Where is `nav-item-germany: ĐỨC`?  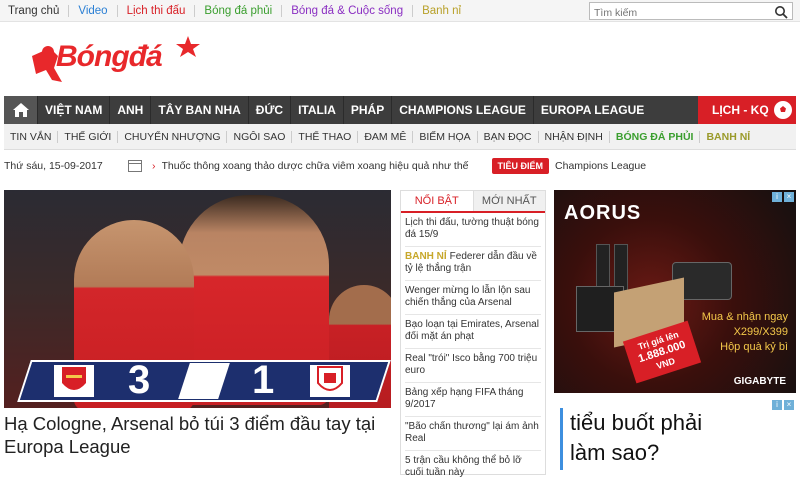 nav-item-germany: ĐỨC is located at coordinates (270, 110).